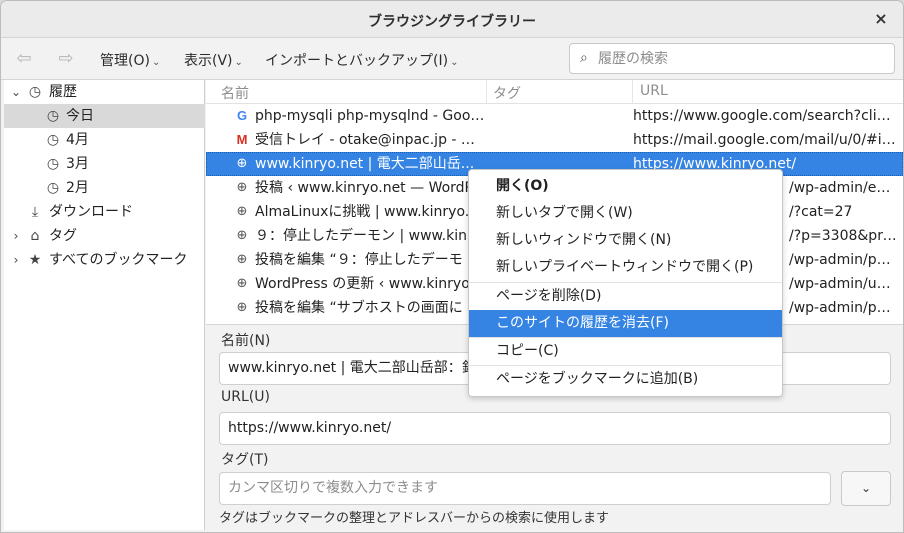  Describe the element at coordinates (246, 341) in the screenshot. I see `name-label: 名前(N)` at that location.